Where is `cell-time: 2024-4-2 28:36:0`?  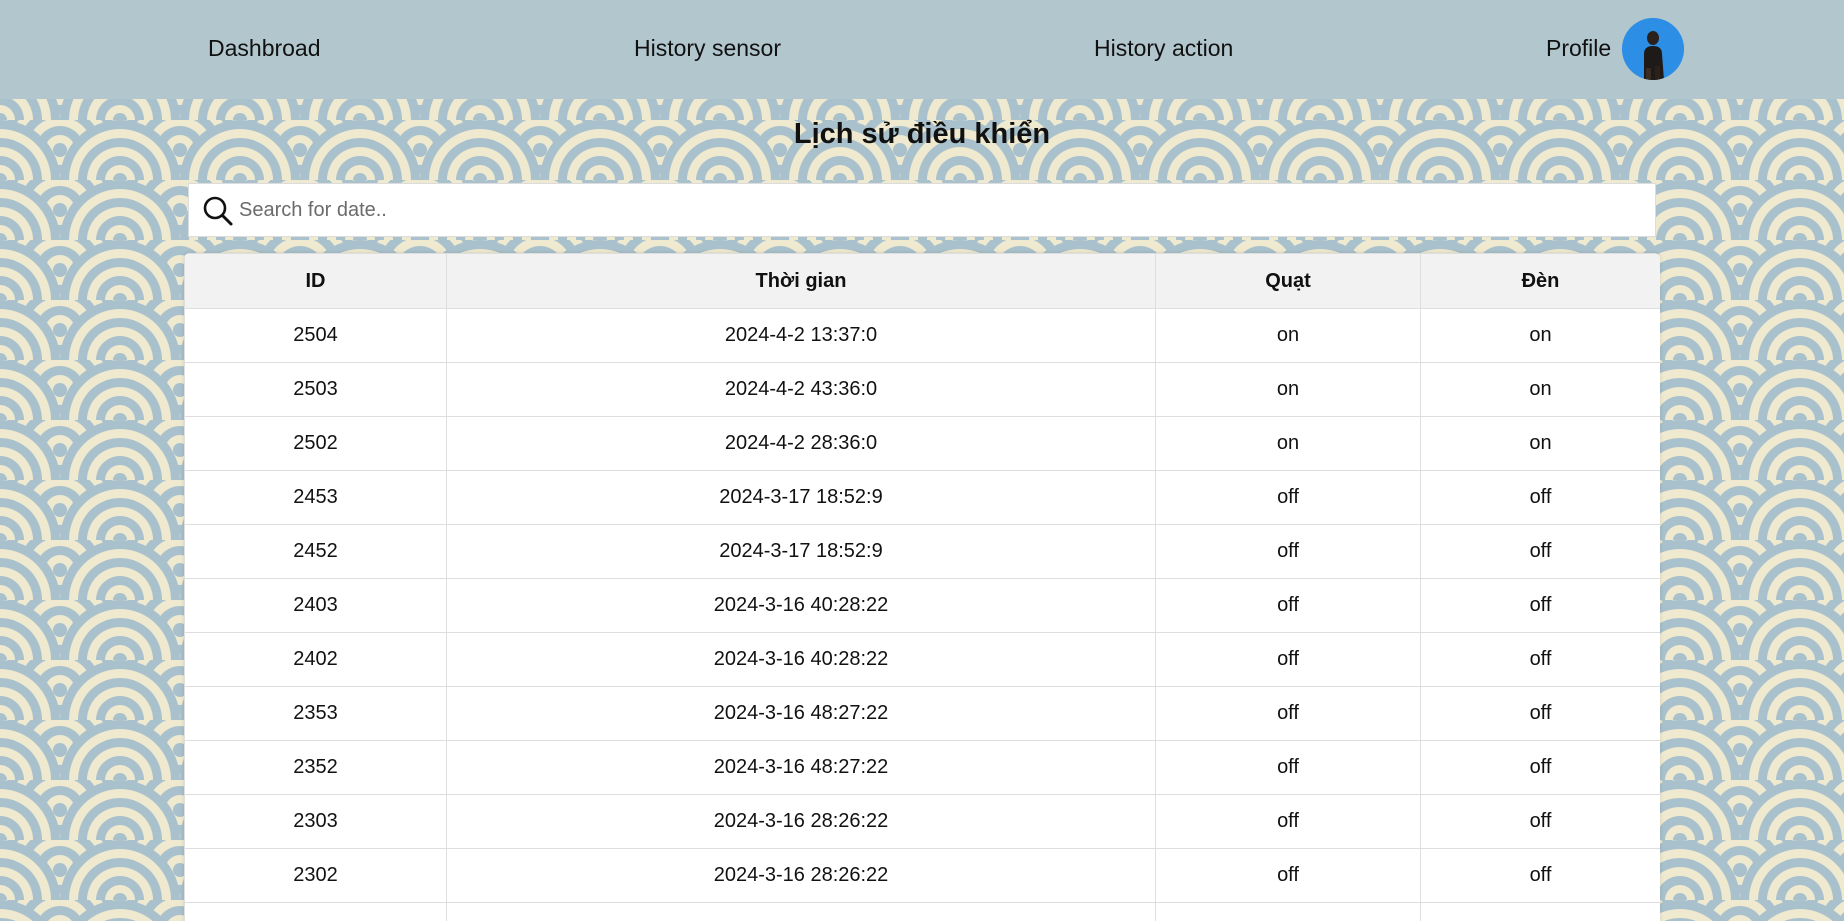 cell-time: 2024-4-2 28:36:0 is located at coordinates (801, 443).